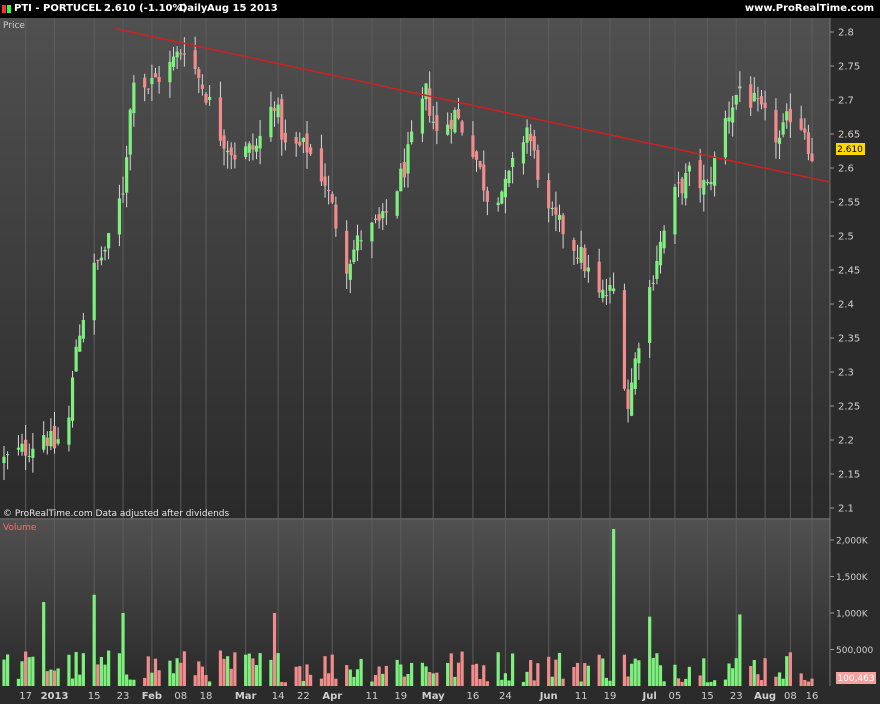  Describe the element at coordinates (809, 9) in the screenshot. I see `brand-link: www.ProRealTime.com` at that location.